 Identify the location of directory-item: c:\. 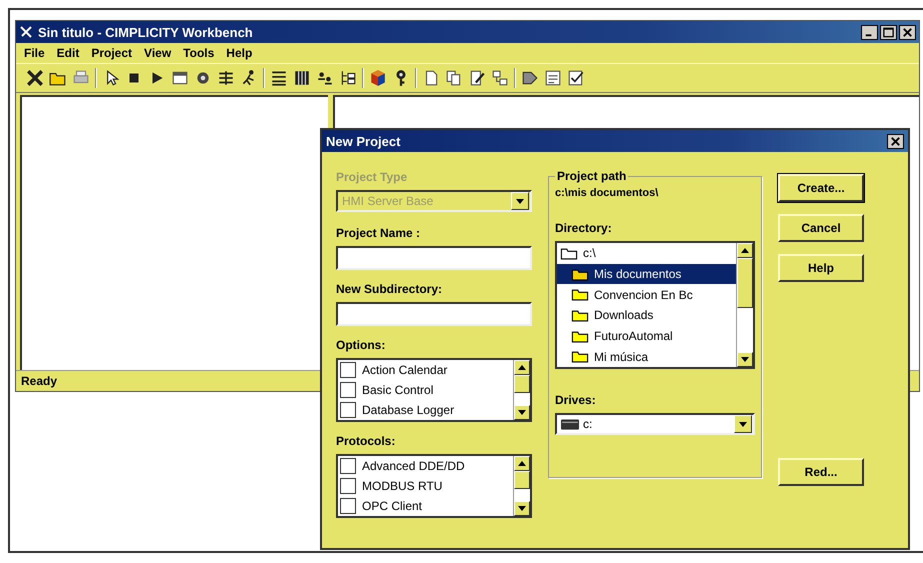
(646, 253).